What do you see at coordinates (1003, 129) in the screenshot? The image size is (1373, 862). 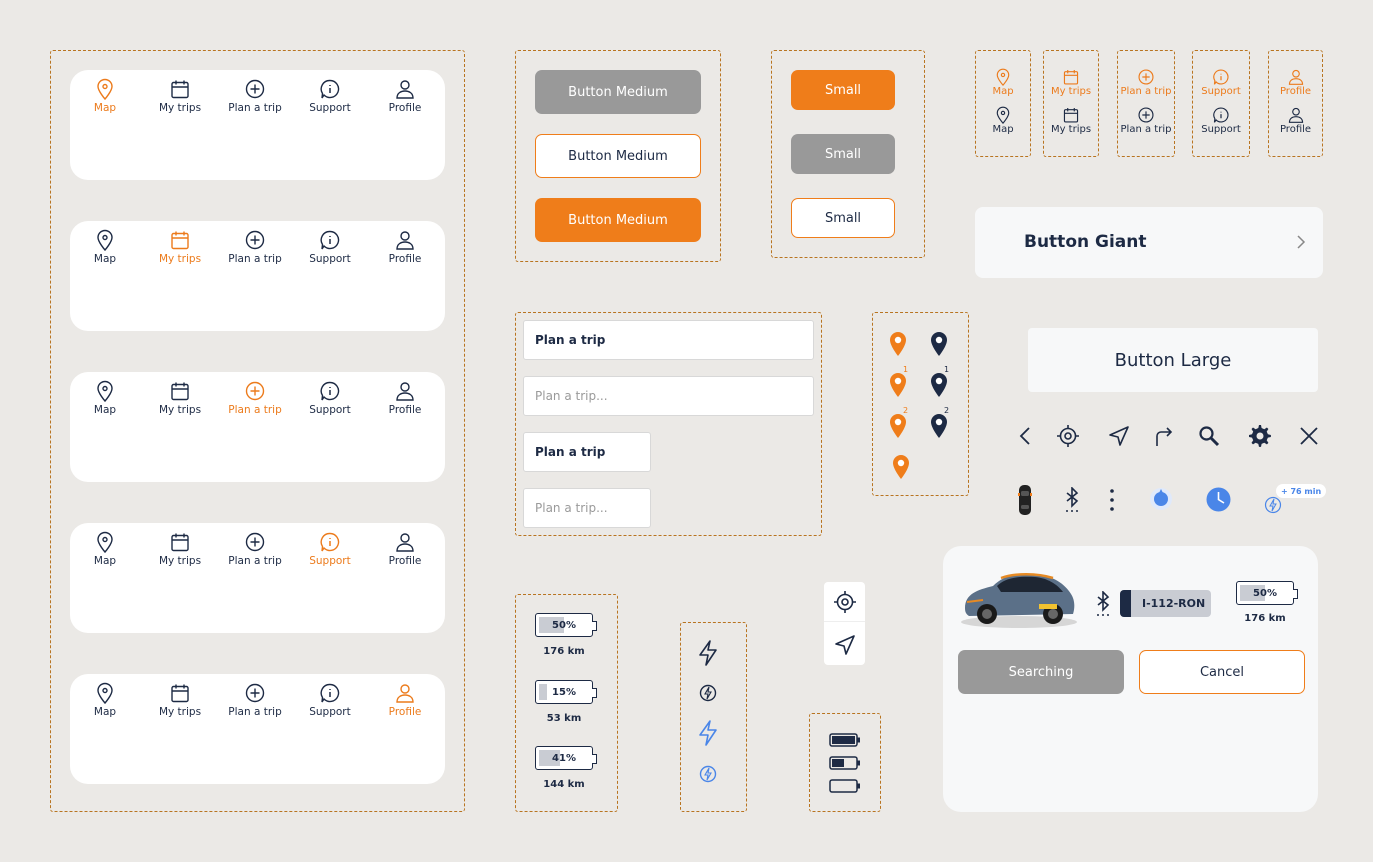 I see `mini-tab-label: Map` at bounding box center [1003, 129].